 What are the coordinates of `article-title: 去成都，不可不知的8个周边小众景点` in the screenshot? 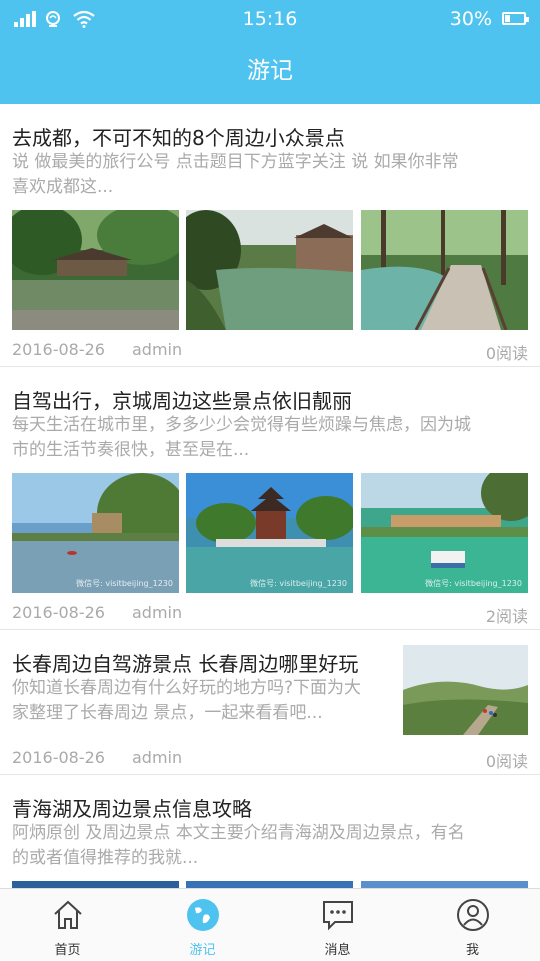 It's located at (178, 136).